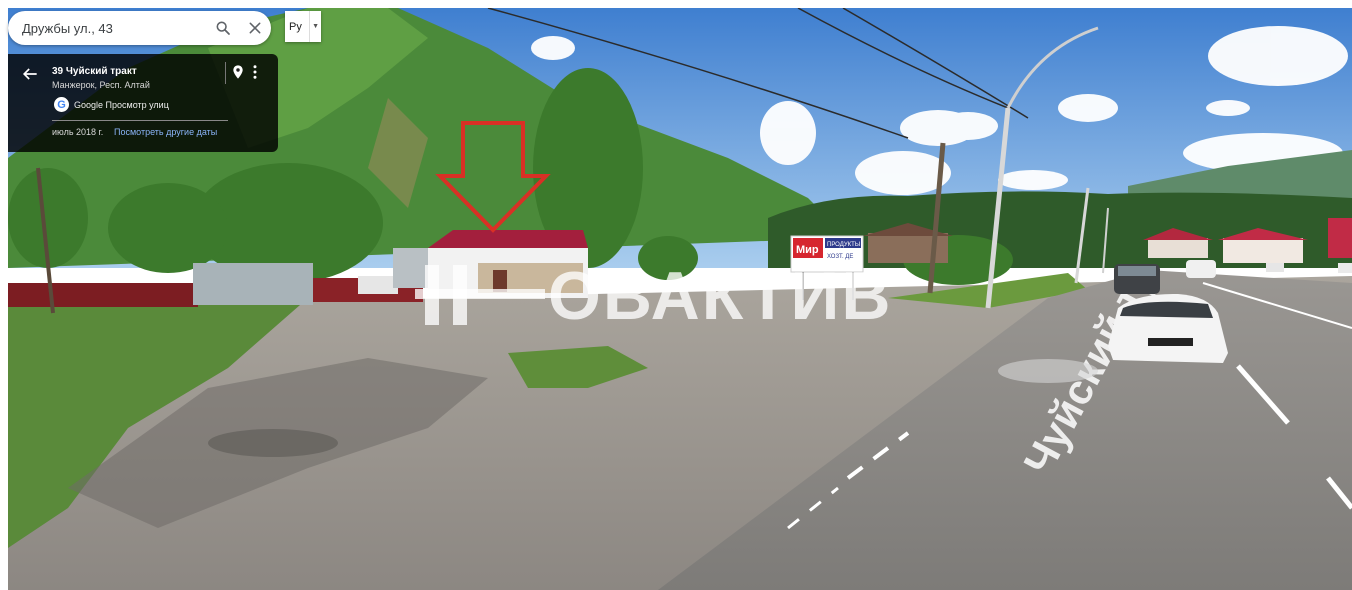  Describe the element at coordinates (720, 296) in the screenshot. I see `watermark-text: ОВАКТИВ` at that location.